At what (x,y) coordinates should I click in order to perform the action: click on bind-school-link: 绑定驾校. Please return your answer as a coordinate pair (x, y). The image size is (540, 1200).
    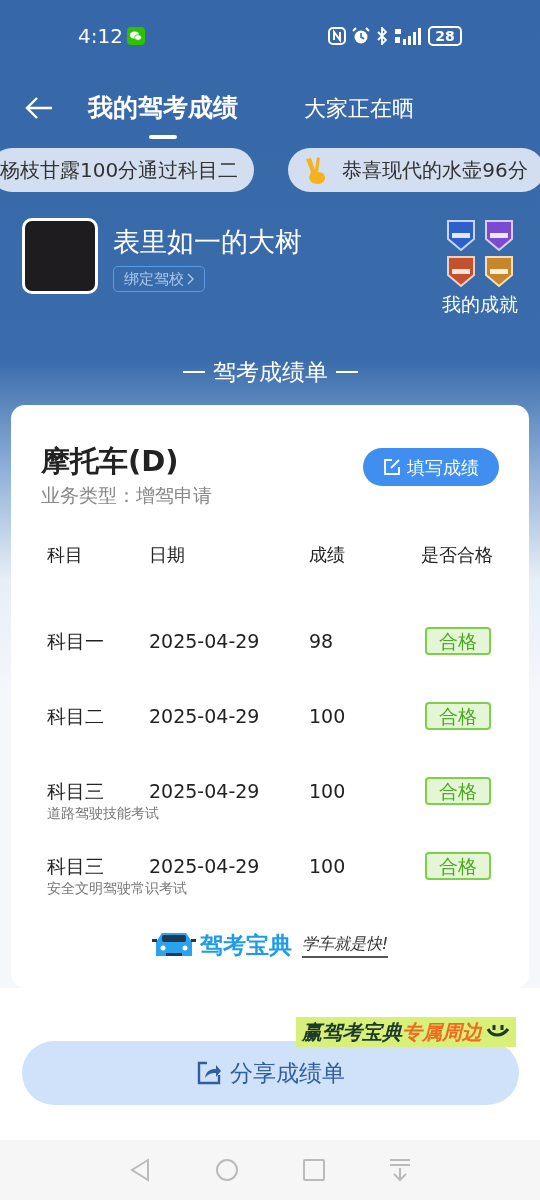
    Looking at the image, I should click on (159, 279).